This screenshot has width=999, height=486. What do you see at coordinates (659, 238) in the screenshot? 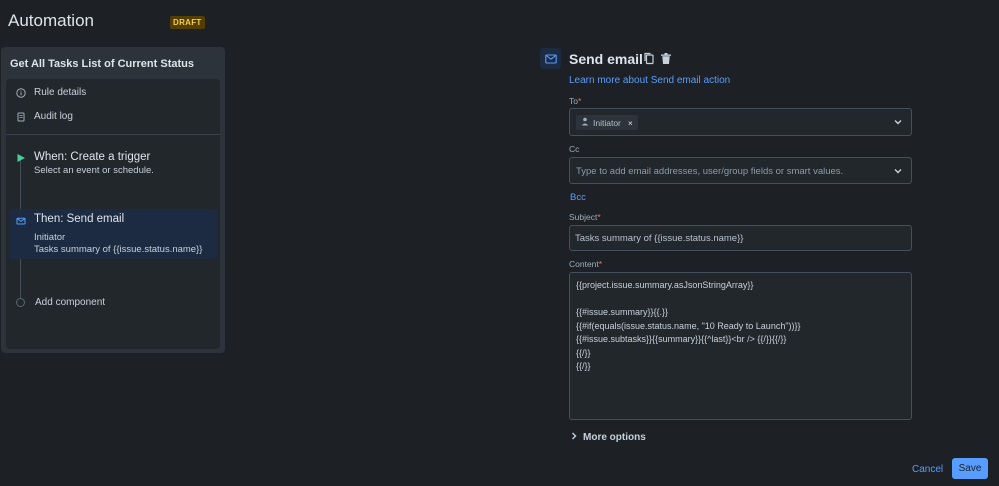
I see `subject-value: Tasks summary of {{issue.status.name}}` at bounding box center [659, 238].